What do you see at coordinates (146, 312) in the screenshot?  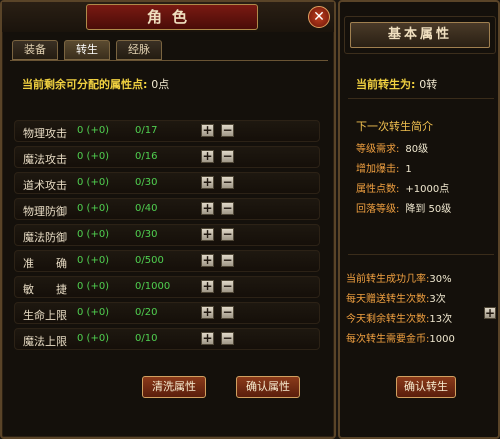 I see `stat-progress: 0/20` at bounding box center [146, 312].